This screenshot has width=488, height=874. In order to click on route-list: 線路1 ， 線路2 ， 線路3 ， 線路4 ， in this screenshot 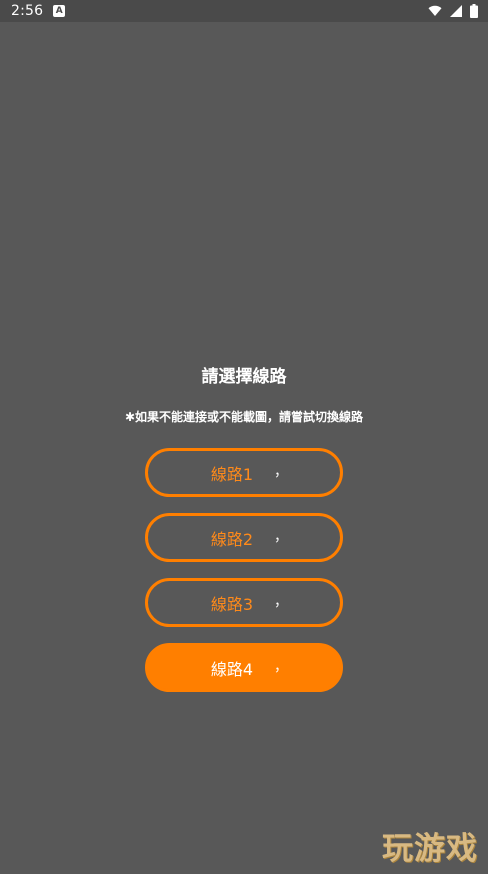, I will do `click(244, 570)`.